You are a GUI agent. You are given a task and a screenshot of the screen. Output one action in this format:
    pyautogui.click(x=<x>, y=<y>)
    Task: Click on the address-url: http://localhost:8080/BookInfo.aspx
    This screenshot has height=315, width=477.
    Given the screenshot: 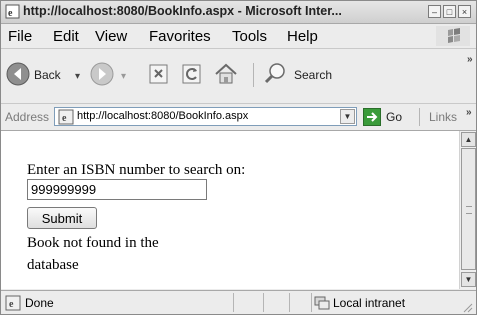 What is the action you would take?
    pyautogui.click(x=163, y=116)
    